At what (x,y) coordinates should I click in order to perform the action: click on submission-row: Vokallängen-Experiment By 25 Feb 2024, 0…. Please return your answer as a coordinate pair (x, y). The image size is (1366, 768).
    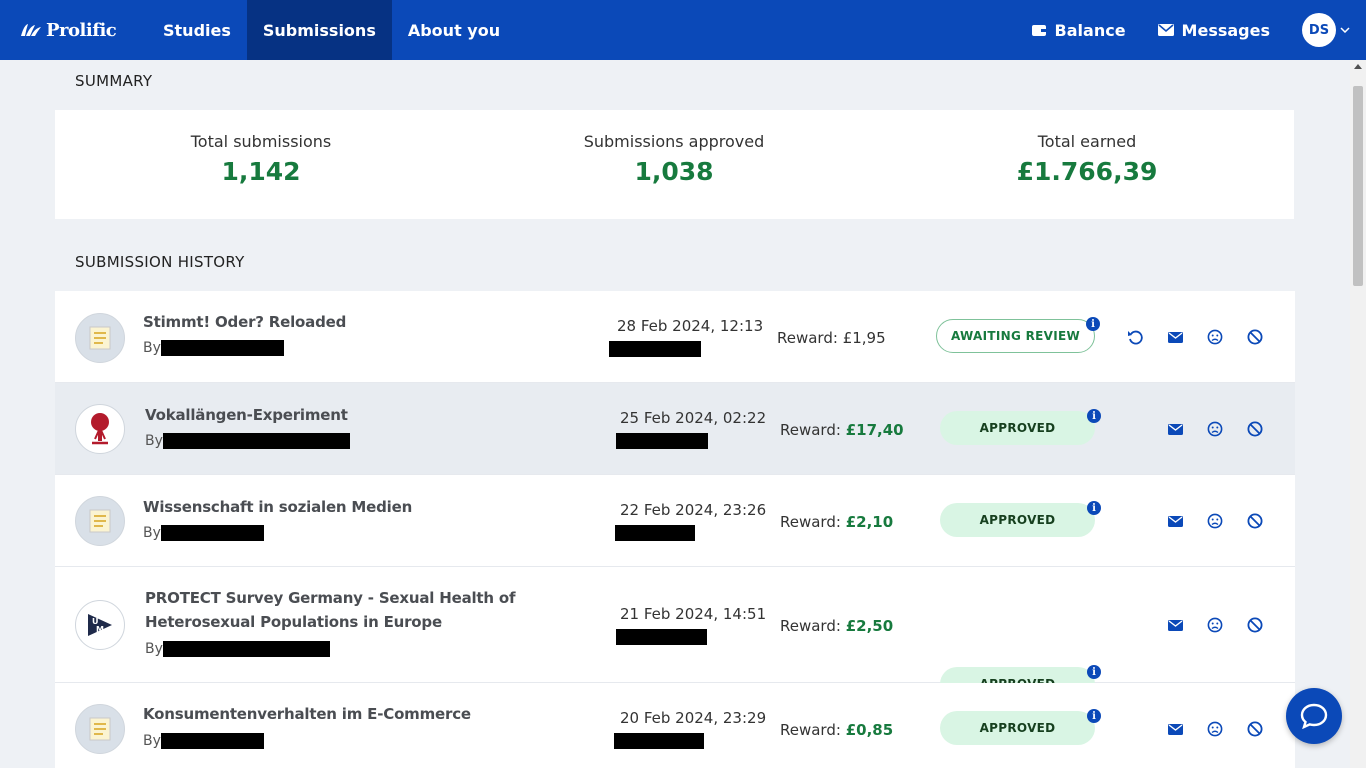
    Looking at the image, I should click on (675, 429).